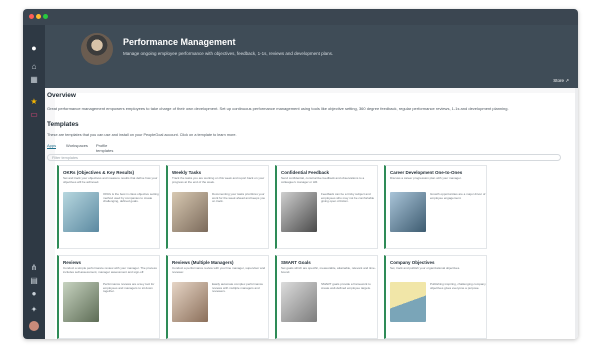 The image size is (600, 350). What do you see at coordinates (45, 16) in the screenshot?
I see `maximize-window-button` at bounding box center [45, 16].